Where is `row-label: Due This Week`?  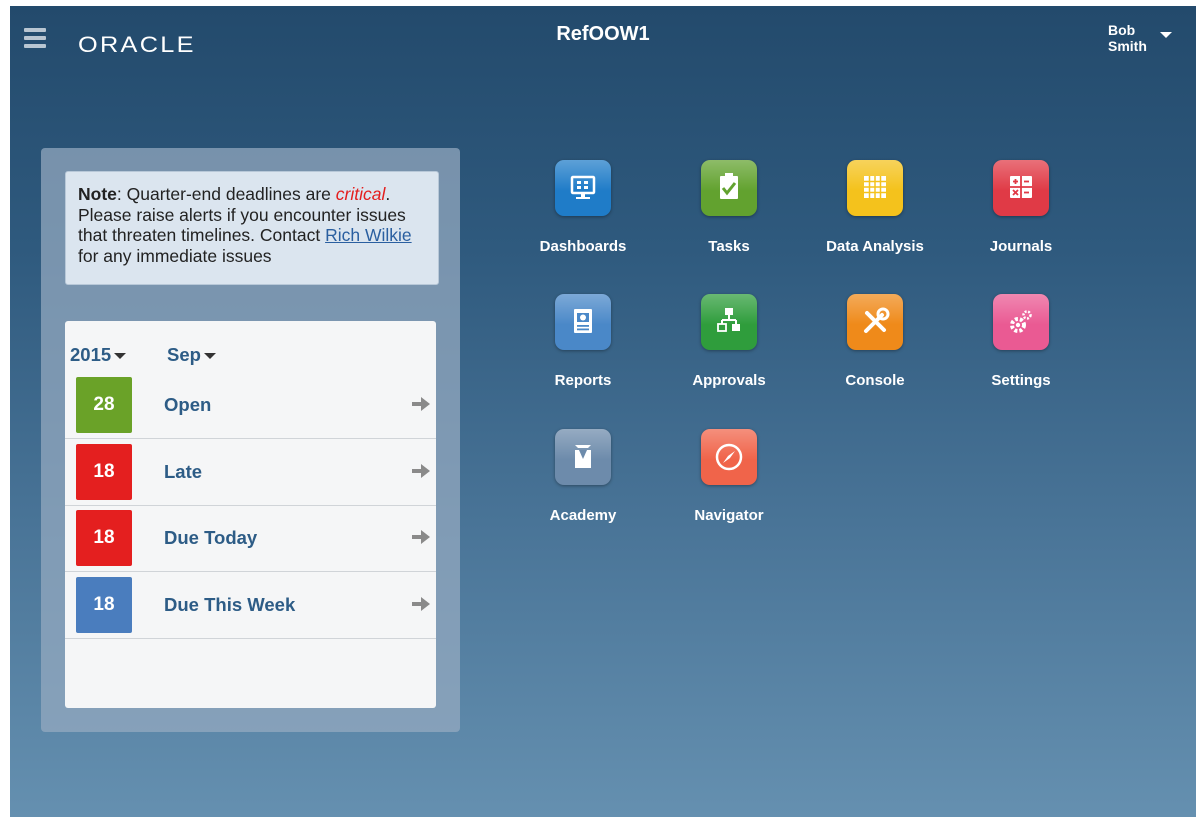
row-label: Due This Week is located at coordinates (230, 604).